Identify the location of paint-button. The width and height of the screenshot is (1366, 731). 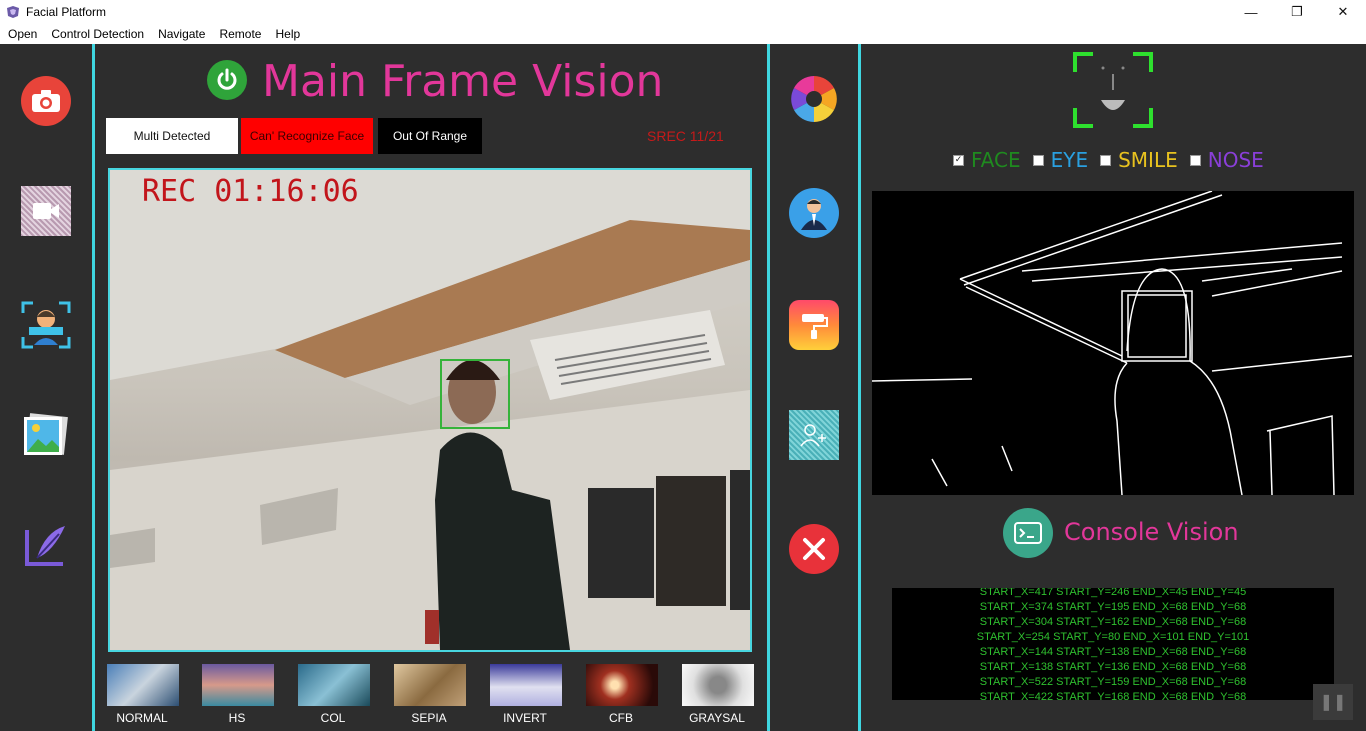
(814, 325).